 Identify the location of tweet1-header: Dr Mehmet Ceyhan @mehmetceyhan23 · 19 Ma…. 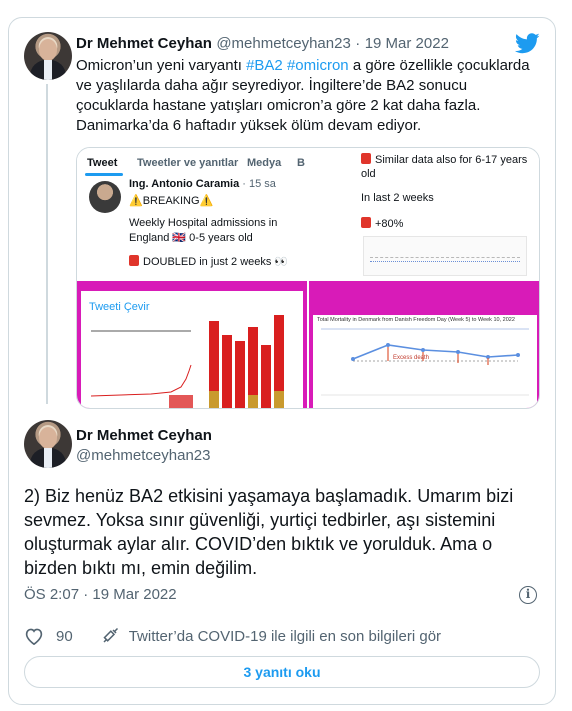
(262, 44).